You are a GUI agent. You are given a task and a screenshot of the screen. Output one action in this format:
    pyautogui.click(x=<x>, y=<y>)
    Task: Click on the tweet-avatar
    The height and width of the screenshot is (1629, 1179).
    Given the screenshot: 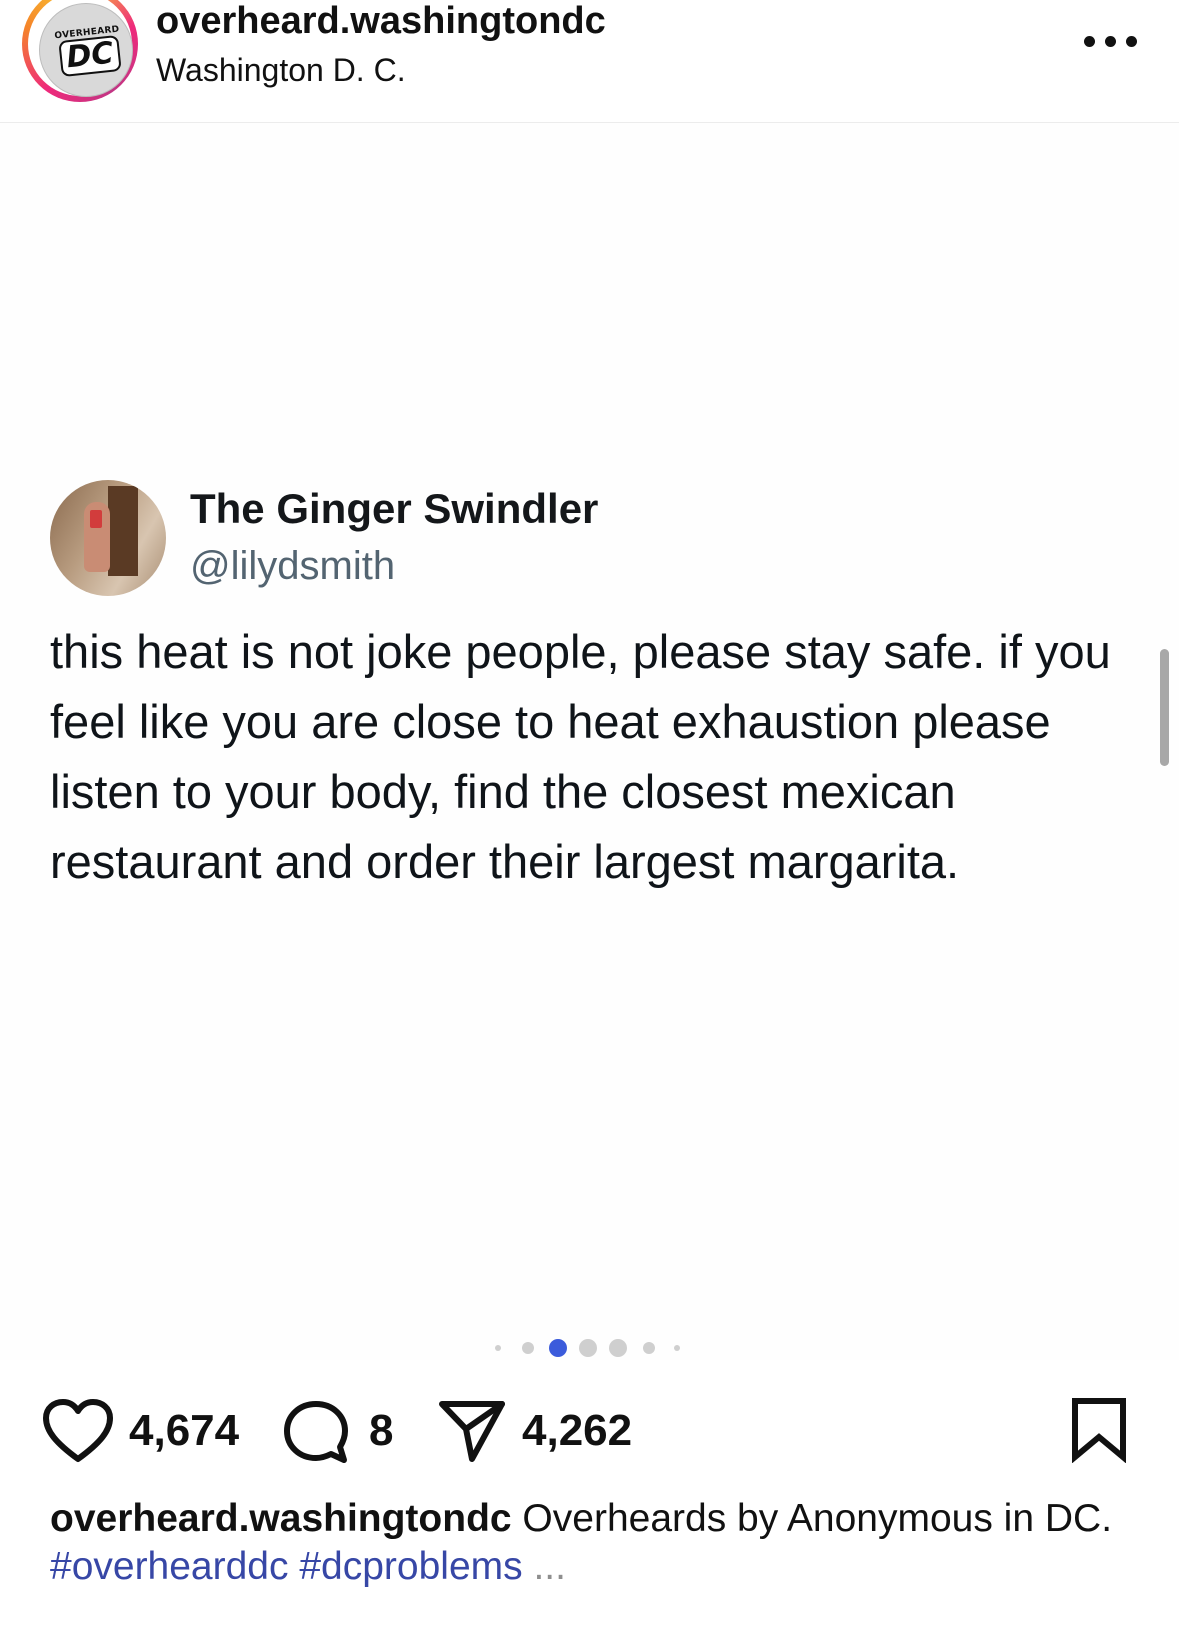 What is the action you would take?
    pyautogui.click(x=108, y=538)
    